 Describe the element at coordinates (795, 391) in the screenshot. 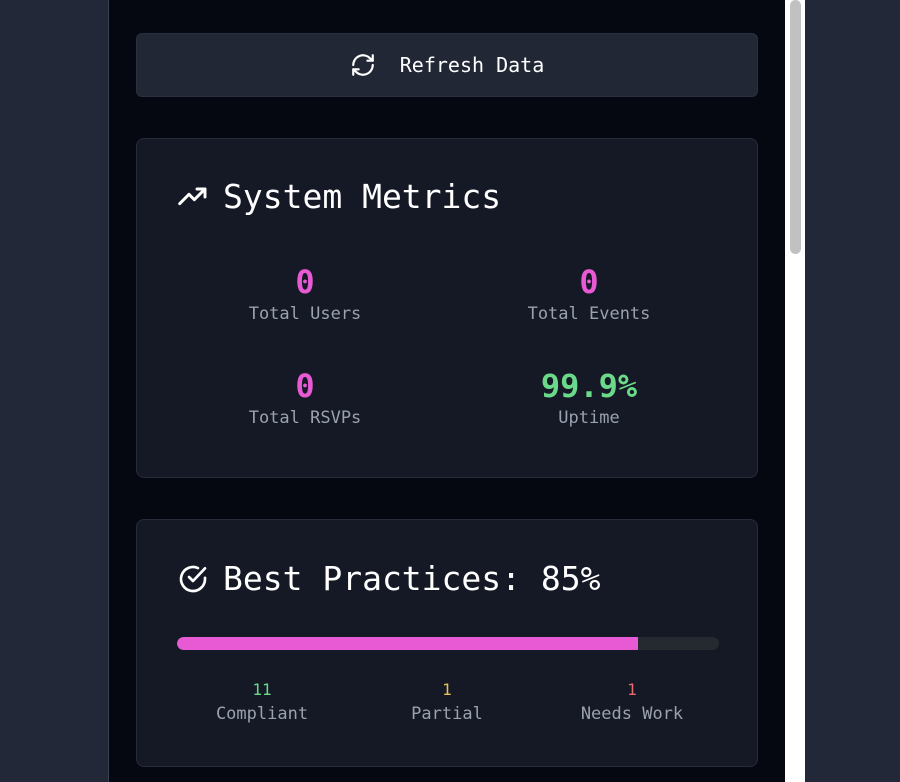

I see `vertical-scrollbar` at that location.